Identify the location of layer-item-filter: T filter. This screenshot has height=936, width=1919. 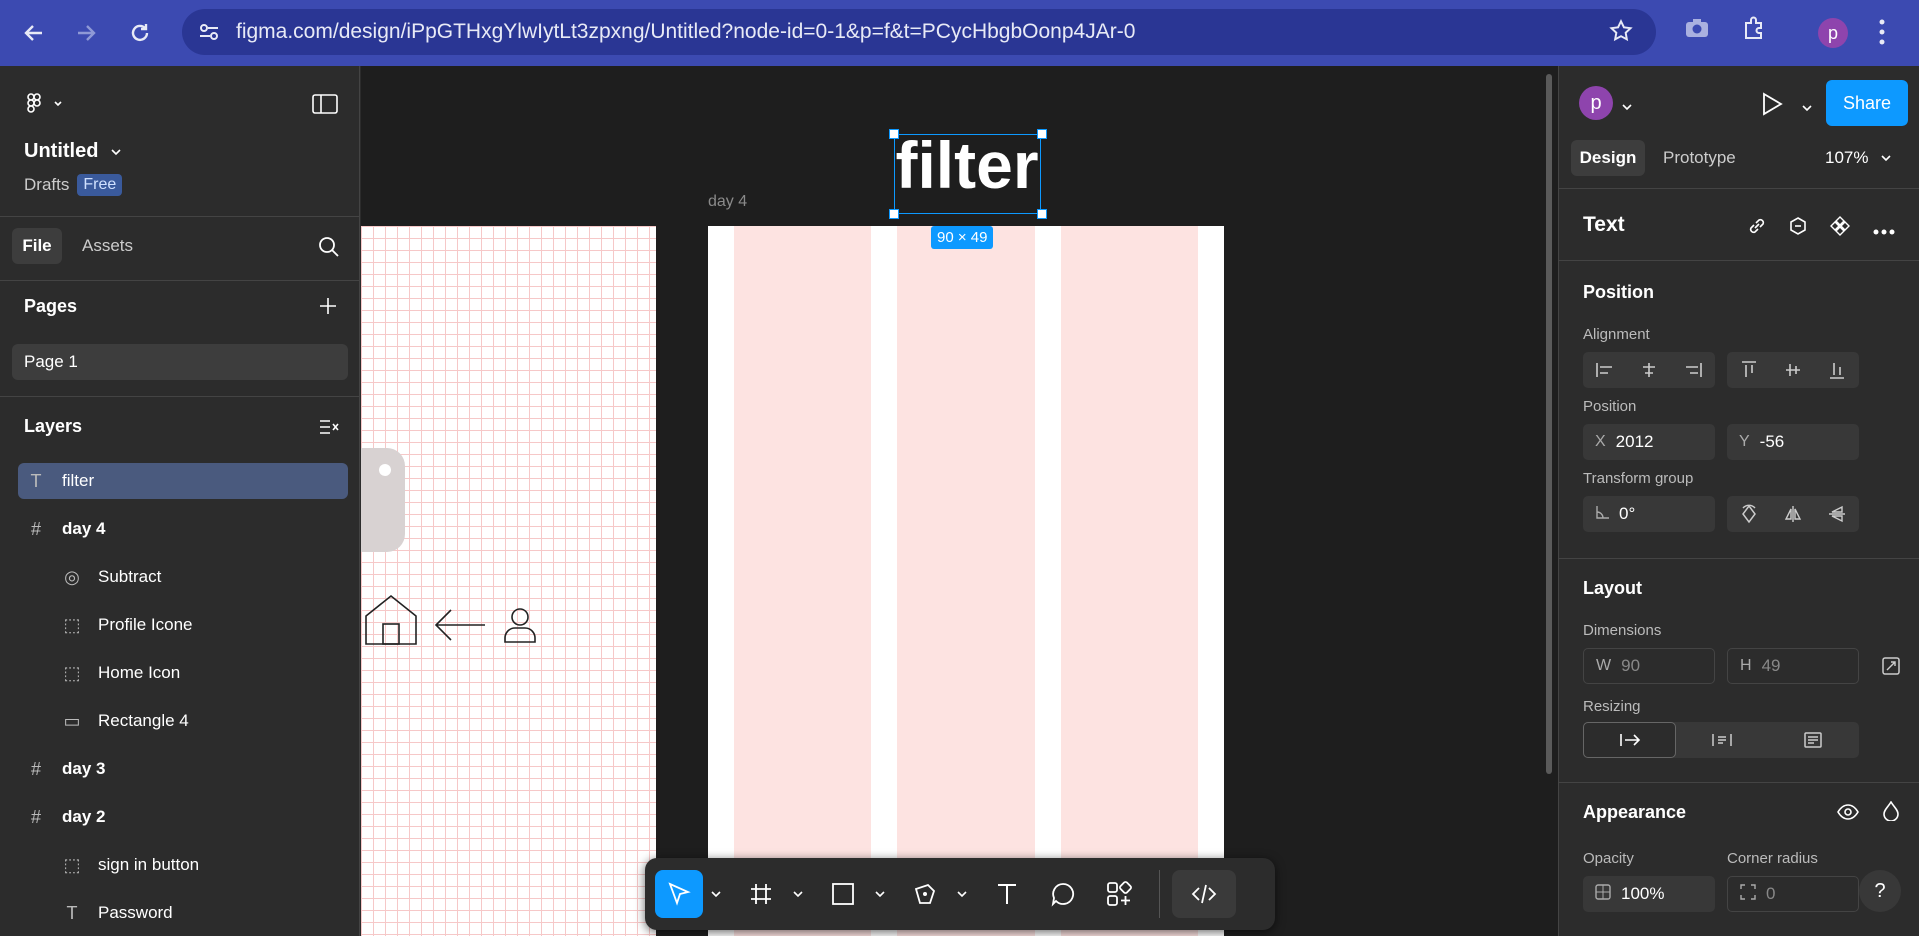
(183, 481).